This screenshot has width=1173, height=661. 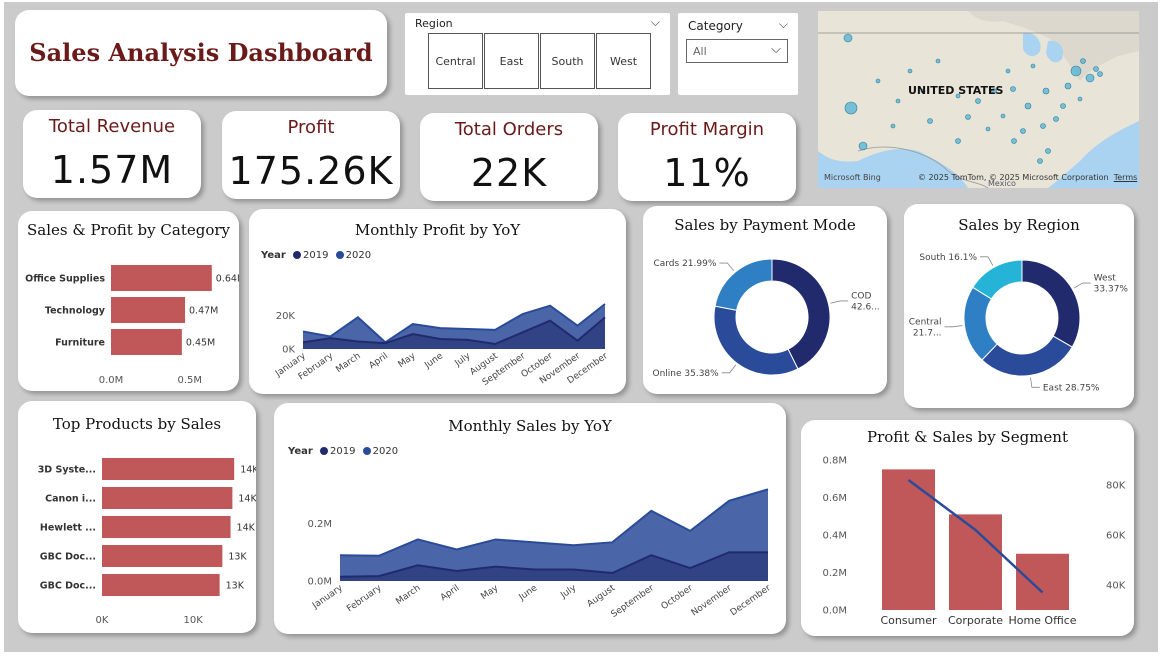 I want to click on category-dropdown: All ⌵, so click(x=737, y=51).